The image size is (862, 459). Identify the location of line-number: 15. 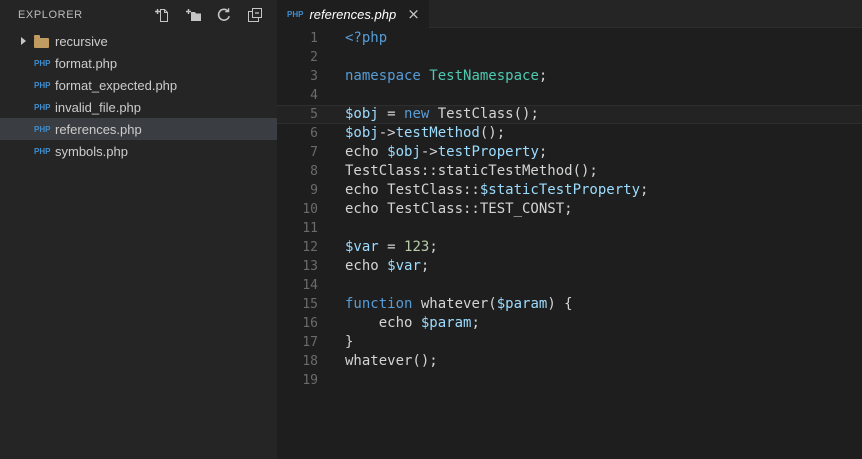
(297, 304).